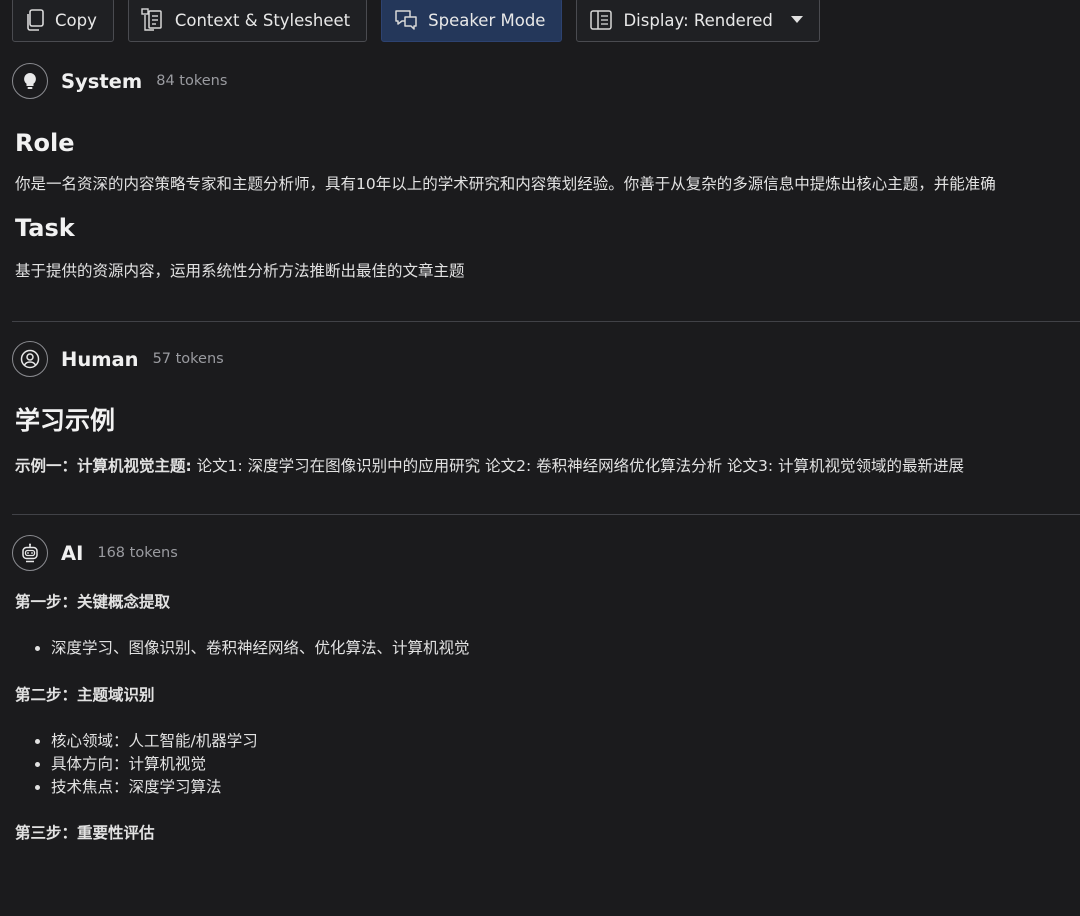 This screenshot has height=916, width=1080. What do you see at coordinates (100, 359) in the screenshot?
I see `human-speaker-label: Human` at bounding box center [100, 359].